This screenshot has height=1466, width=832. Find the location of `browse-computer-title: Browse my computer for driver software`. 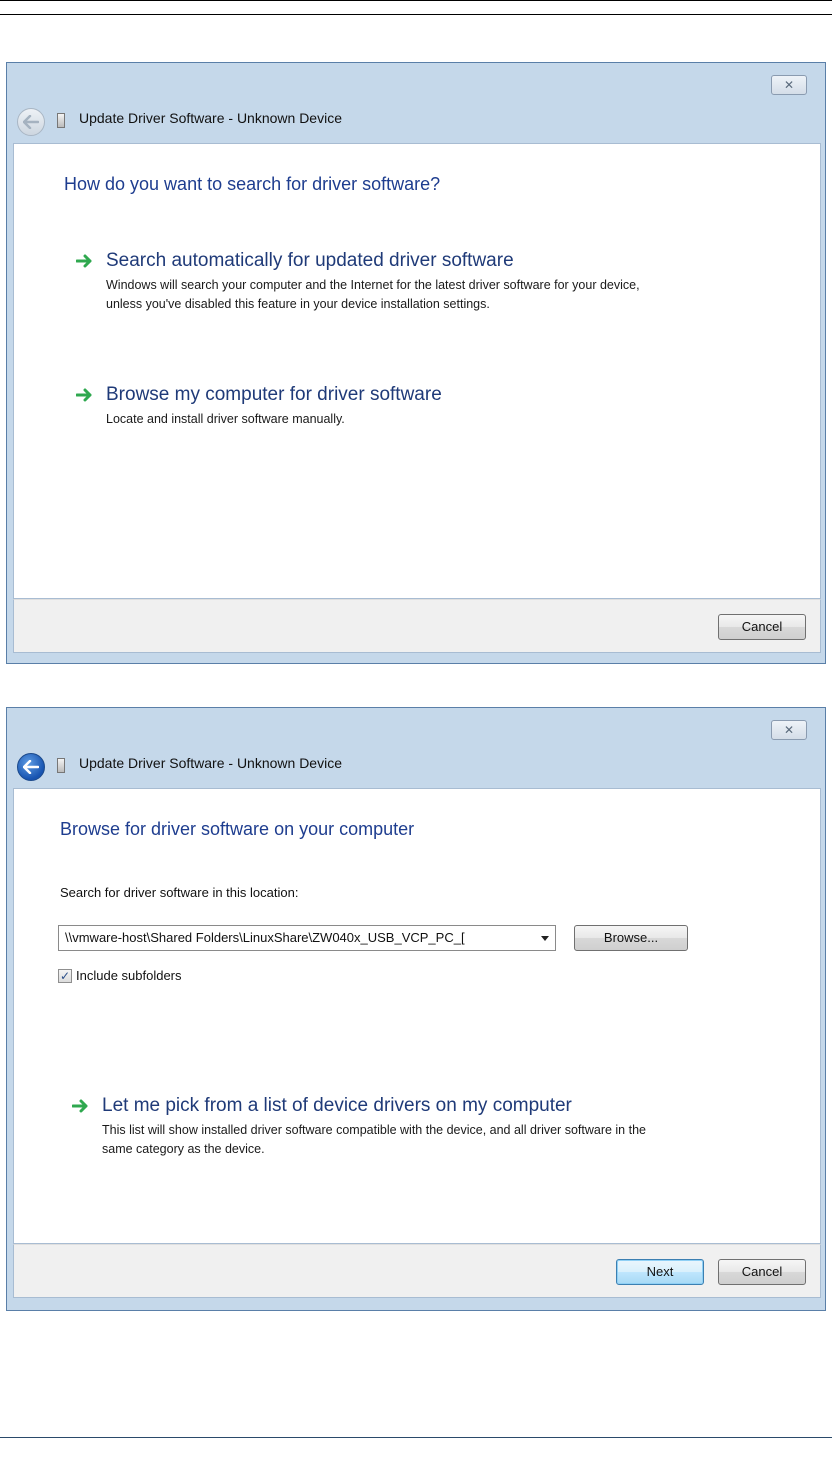

browse-computer-title: Browse my computer for driver software is located at coordinates (274, 395).